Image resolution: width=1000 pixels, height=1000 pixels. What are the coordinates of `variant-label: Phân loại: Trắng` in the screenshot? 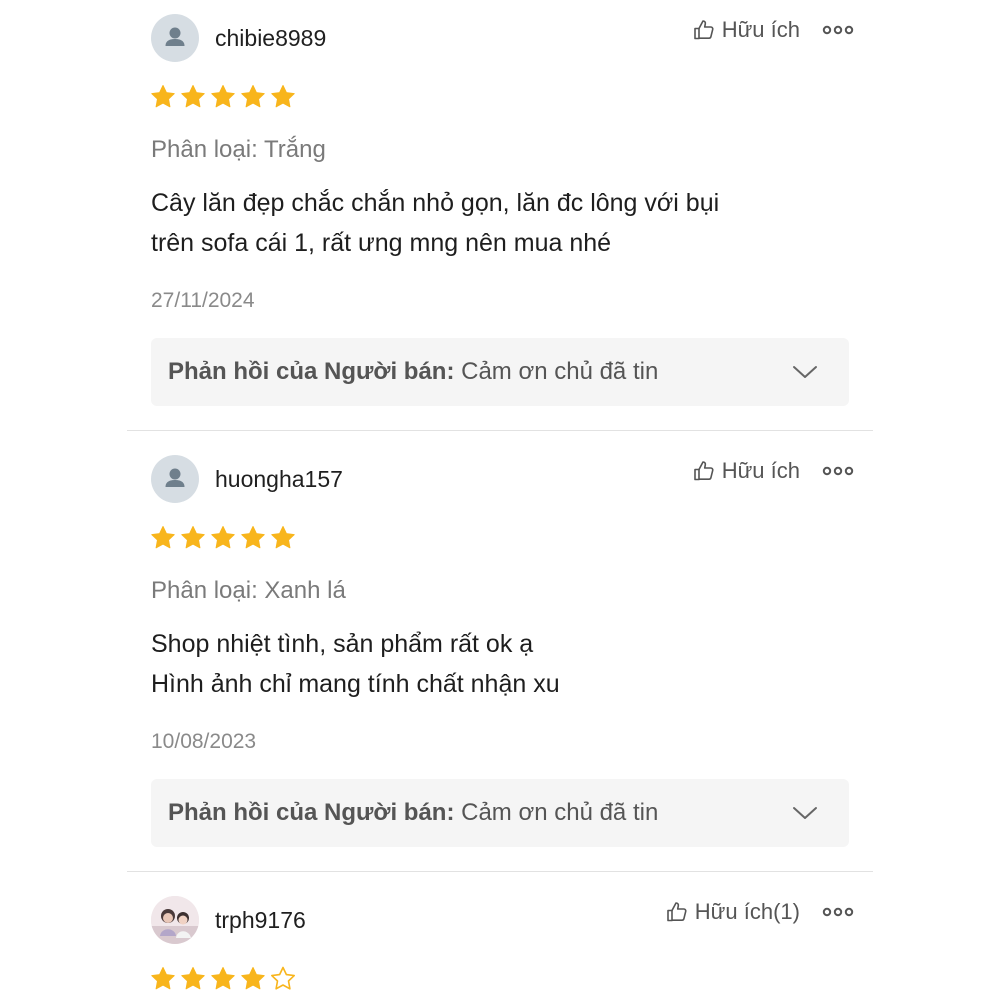 It's located at (238, 149).